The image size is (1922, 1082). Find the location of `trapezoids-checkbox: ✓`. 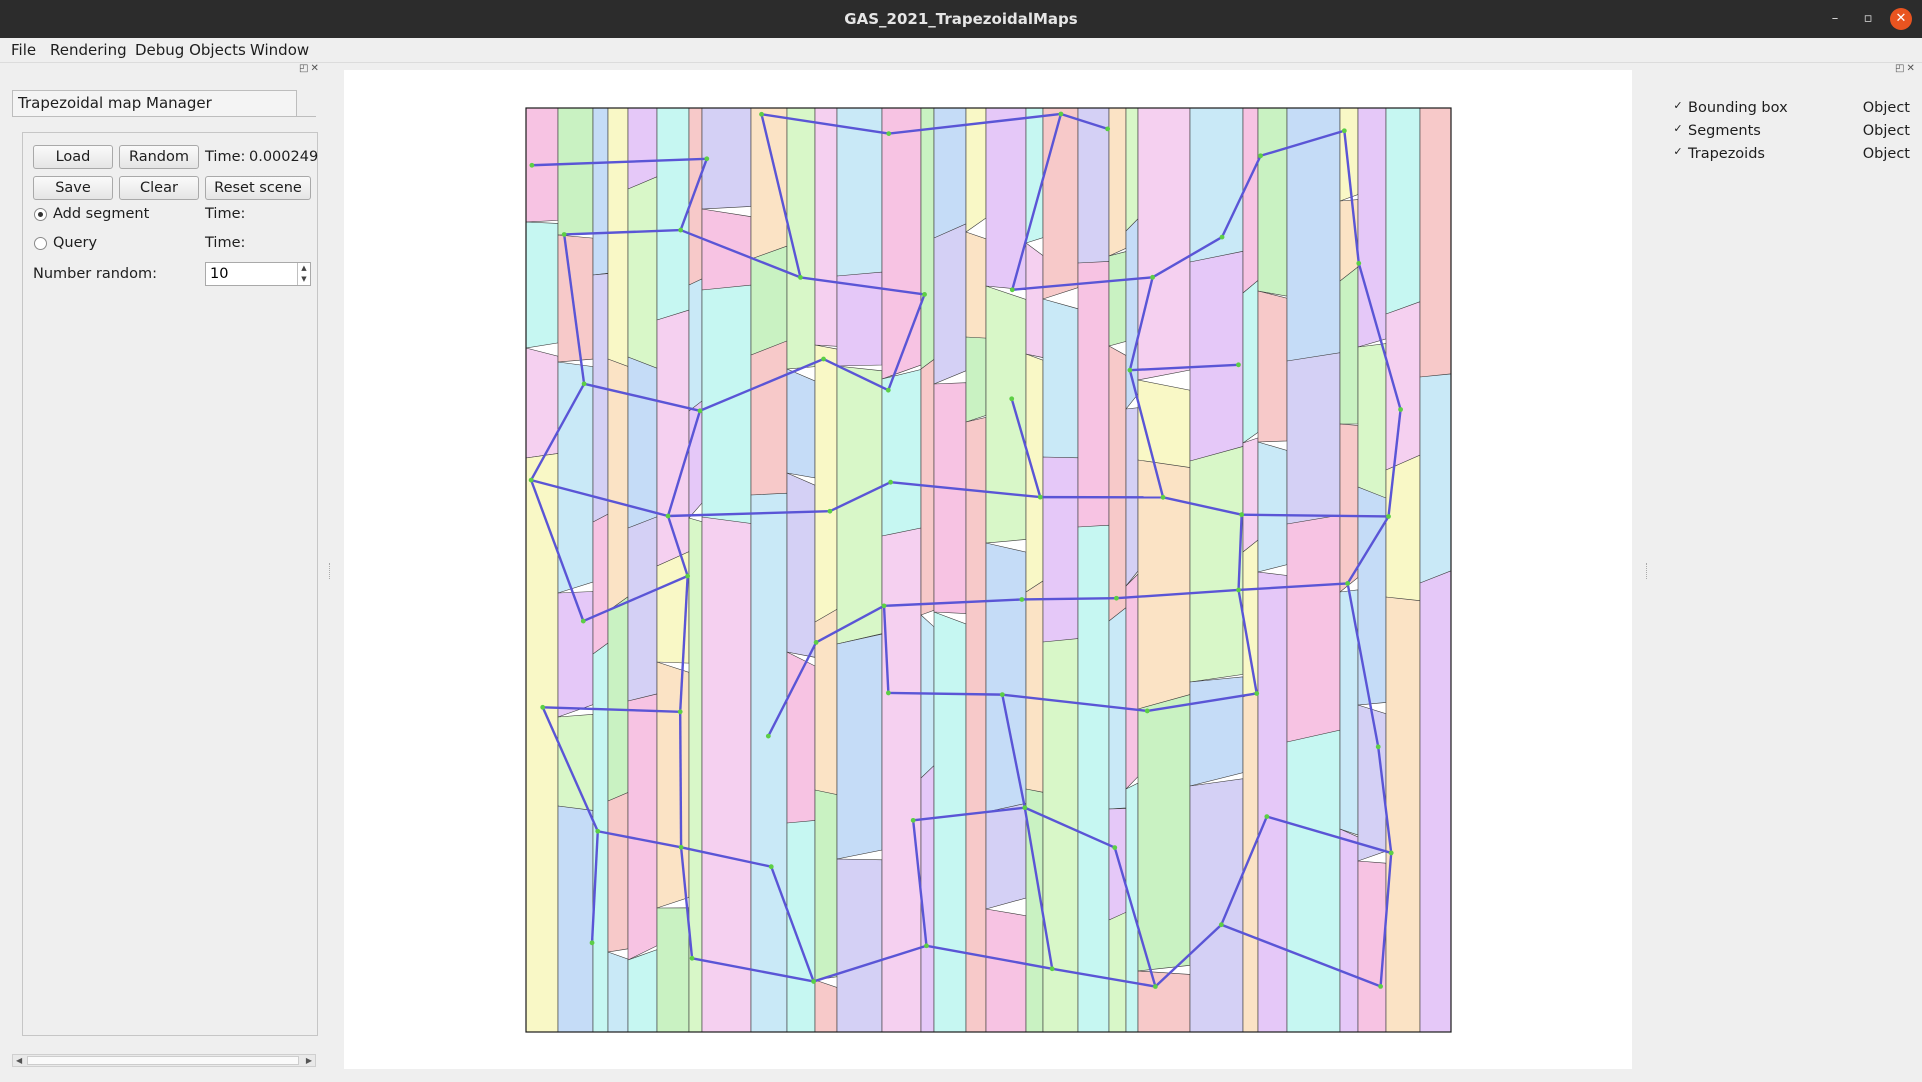

trapezoids-checkbox: ✓ is located at coordinates (1678, 152).